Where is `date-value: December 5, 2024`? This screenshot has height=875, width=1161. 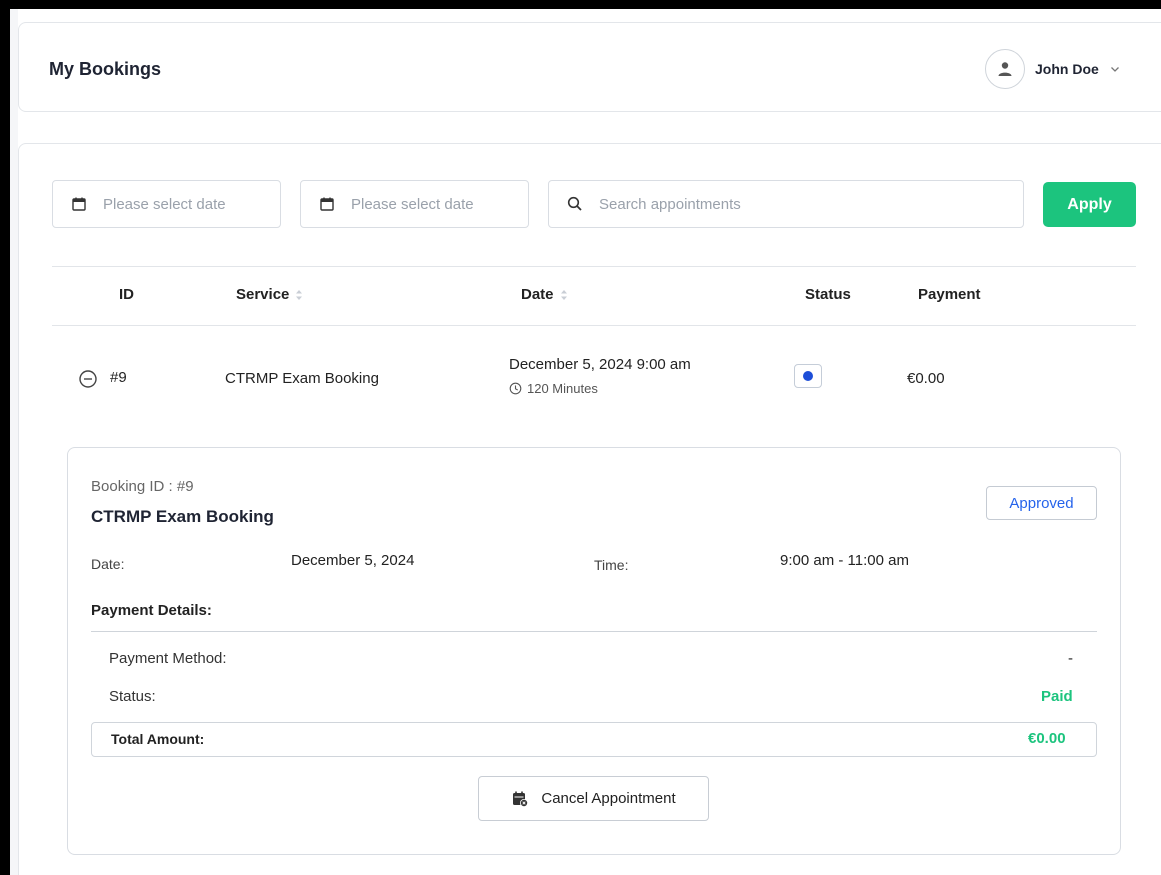
date-value: December 5, 2024 is located at coordinates (353, 560).